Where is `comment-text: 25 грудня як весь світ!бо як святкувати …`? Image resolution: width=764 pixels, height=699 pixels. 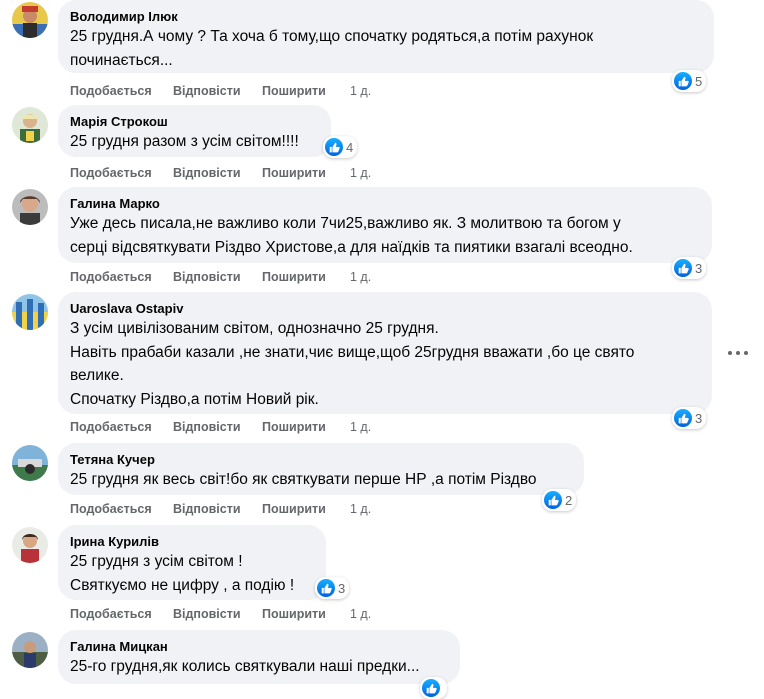 comment-text: 25 грудня як весь світ!бо як святкувати … is located at coordinates (303, 479).